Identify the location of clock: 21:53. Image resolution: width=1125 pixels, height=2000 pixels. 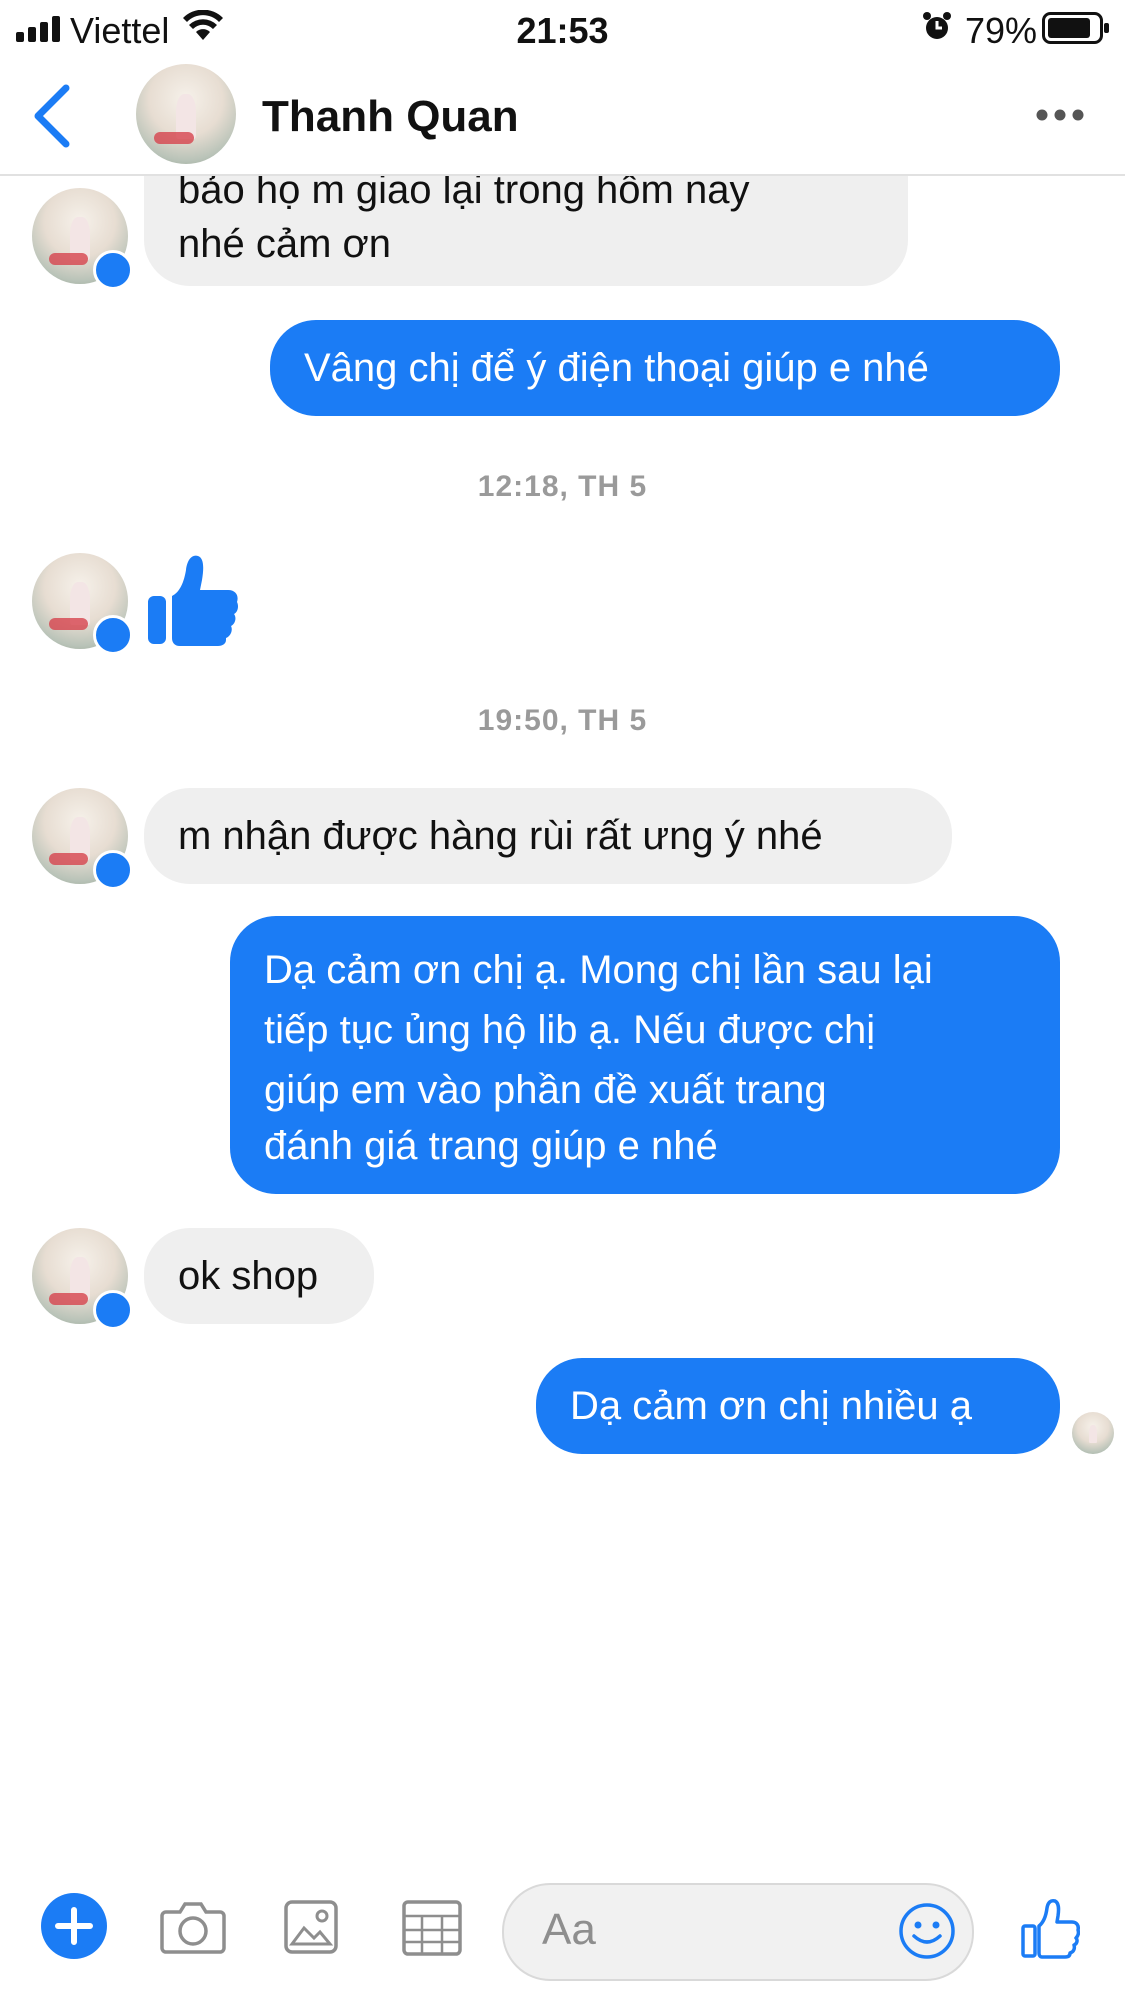
(562, 30).